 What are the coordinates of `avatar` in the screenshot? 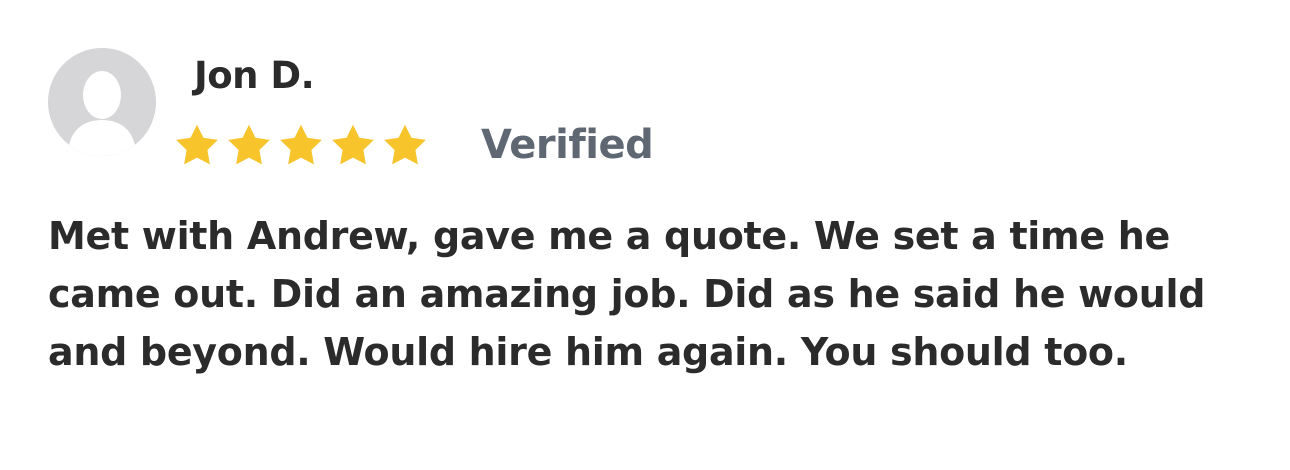 It's located at (102, 102).